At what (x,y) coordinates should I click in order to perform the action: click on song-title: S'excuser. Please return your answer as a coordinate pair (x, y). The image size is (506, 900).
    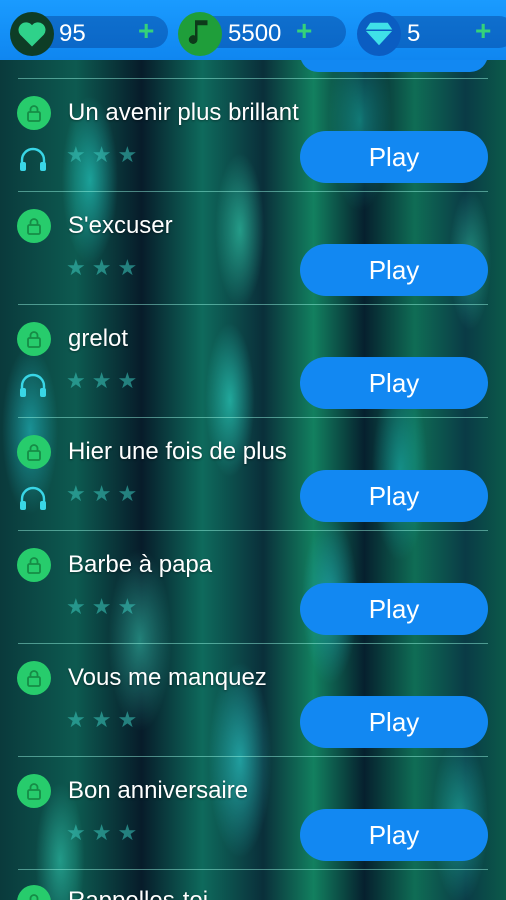
    Looking at the image, I should click on (120, 225).